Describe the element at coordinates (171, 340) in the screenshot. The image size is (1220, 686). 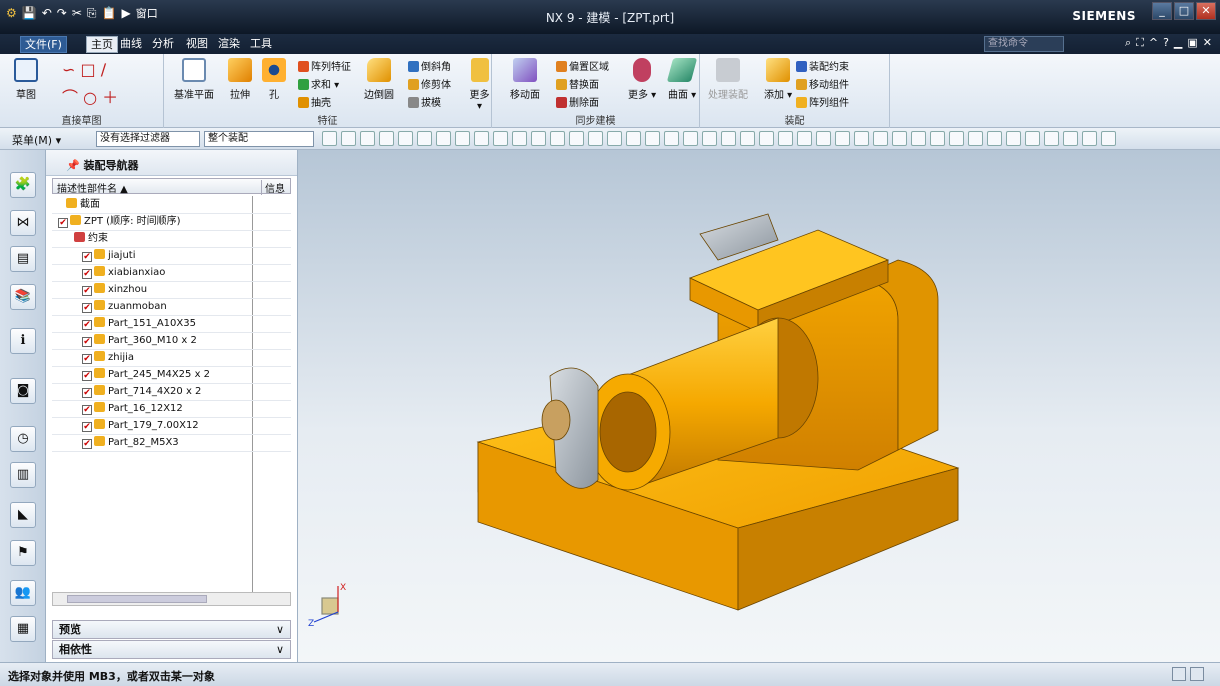
I see `tree-row: ✔ Part_360_M10 x 2` at that location.